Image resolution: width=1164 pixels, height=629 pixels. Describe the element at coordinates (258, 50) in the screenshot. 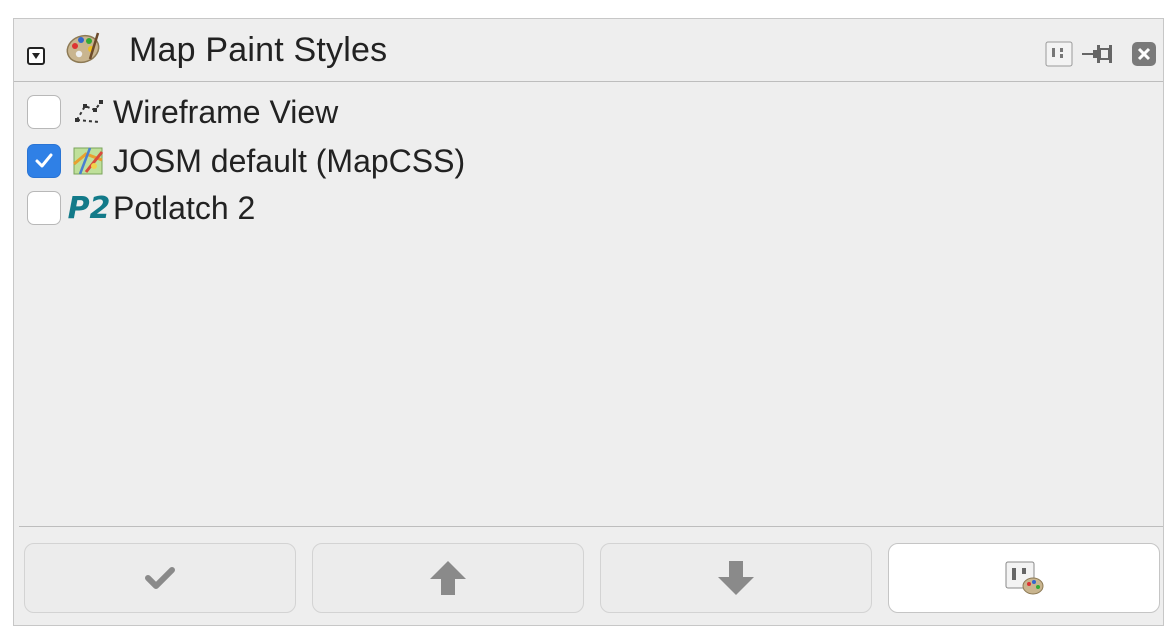

I see `panel-title: Map Paint Styles` at that location.